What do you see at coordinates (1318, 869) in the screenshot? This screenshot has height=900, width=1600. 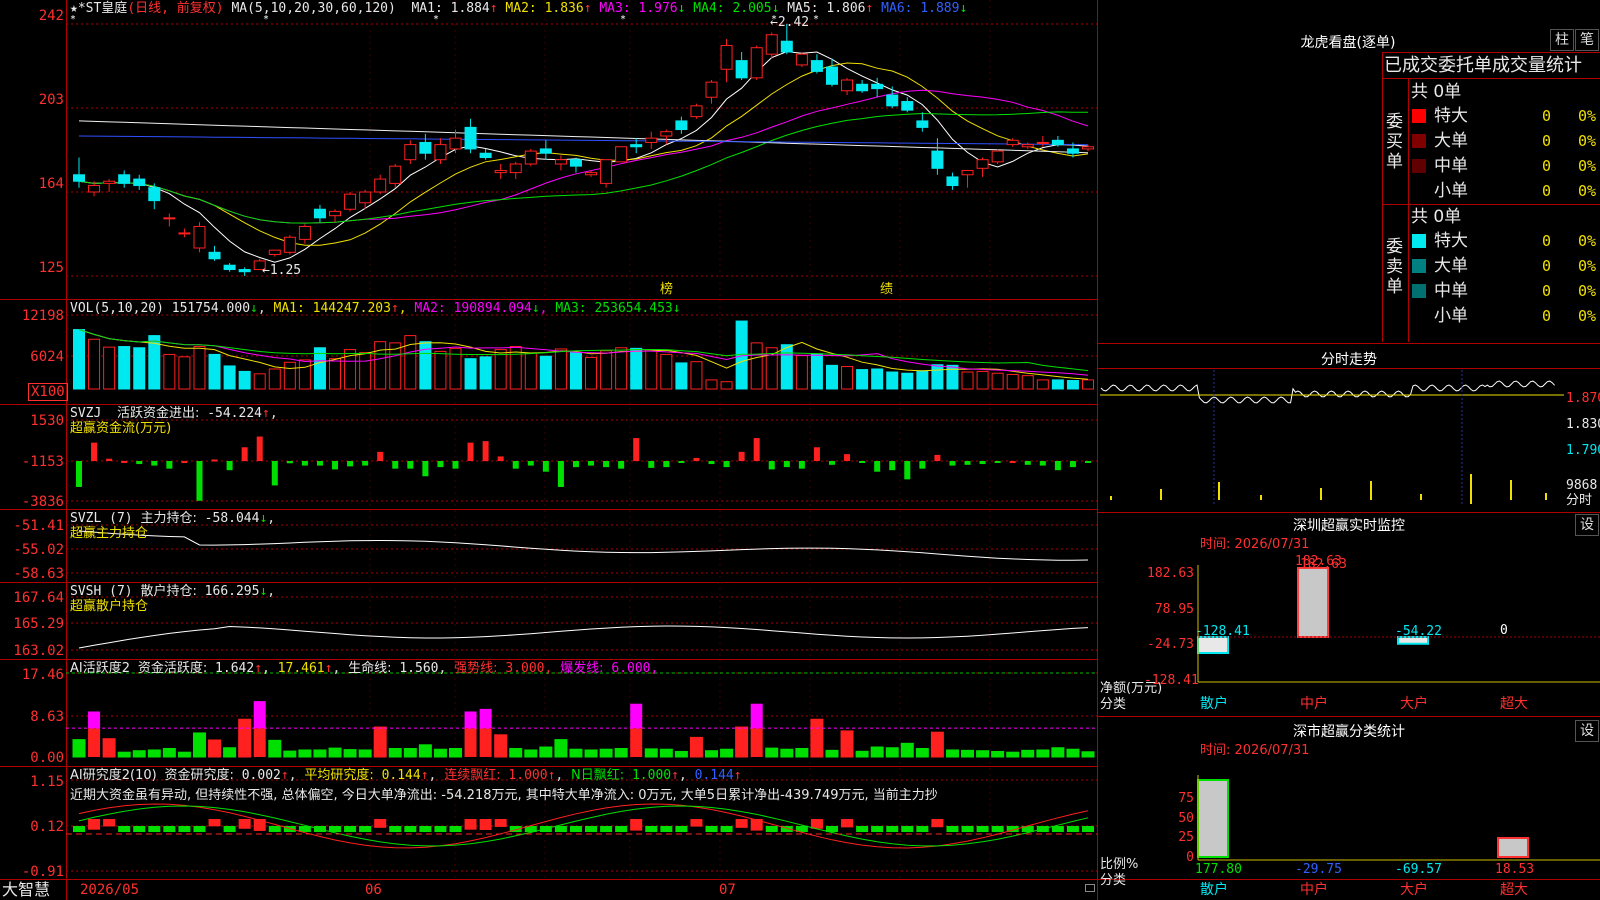 I see `ss-bar-label-1: -29.75` at bounding box center [1318, 869].